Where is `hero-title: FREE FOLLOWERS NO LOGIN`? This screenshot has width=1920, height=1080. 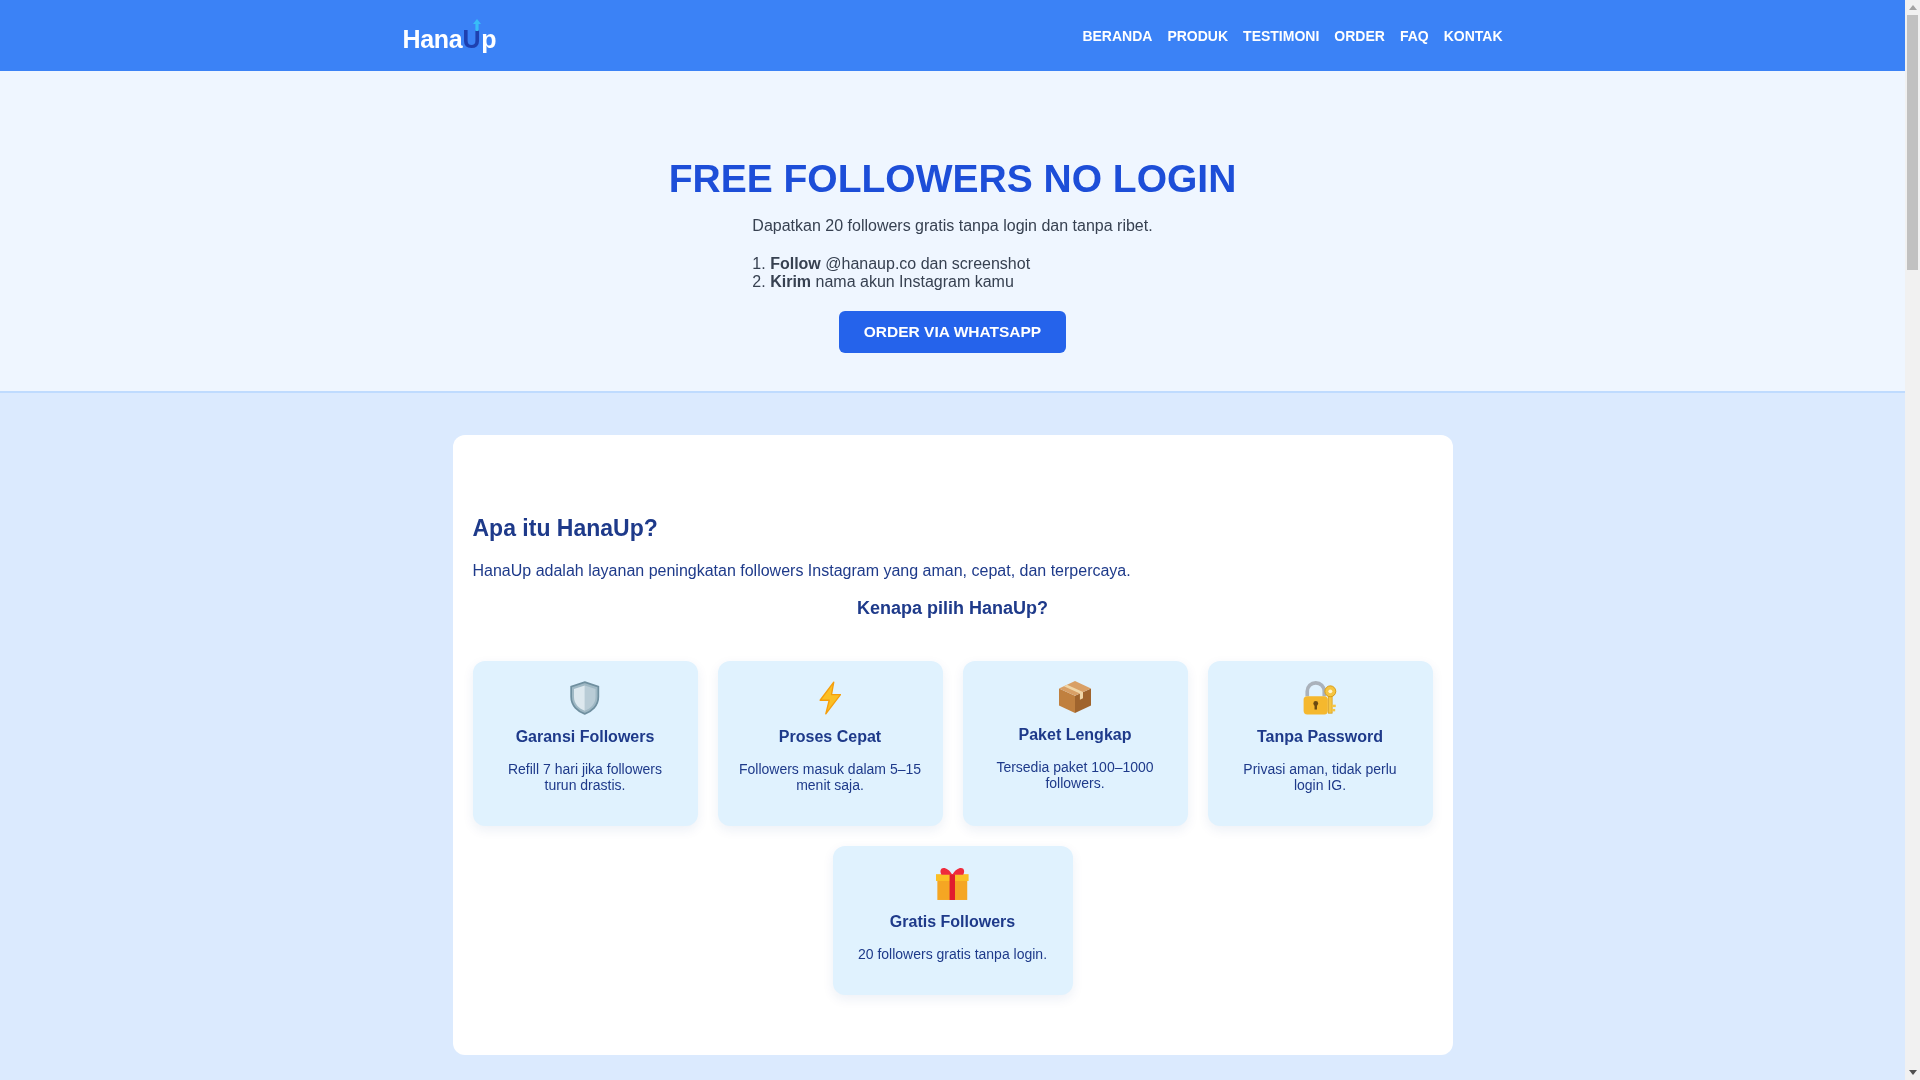
hero-title: FREE FOLLOWERS NO LOGIN is located at coordinates (952, 179).